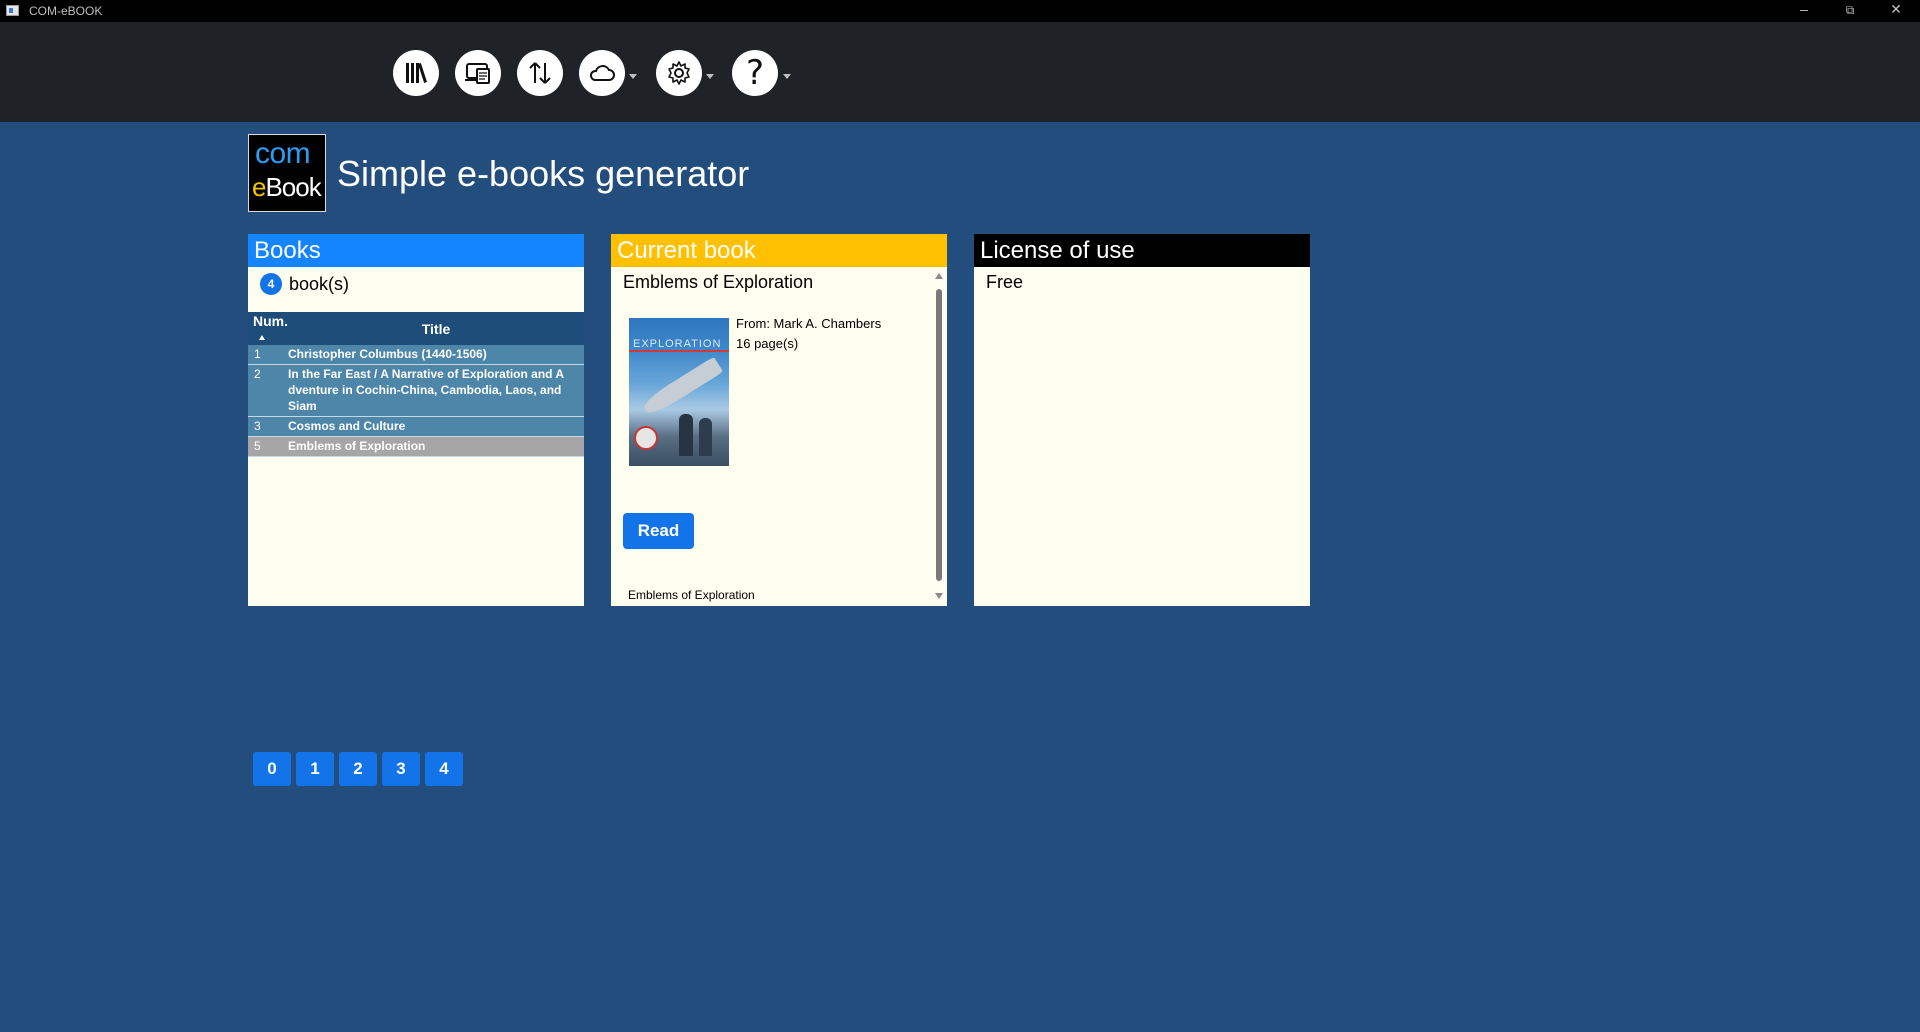 This screenshot has width=1920, height=1032. What do you see at coordinates (315, 769) in the screenshot?
I see `page-button-1: 1` at bounding box center [315, 769].